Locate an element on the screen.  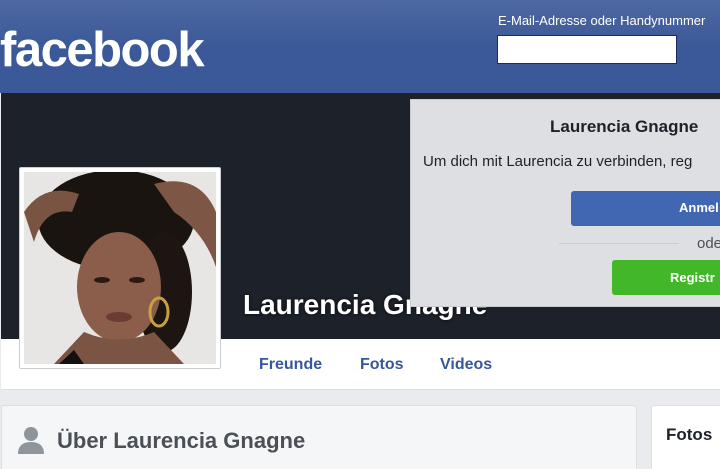
photos-title: Fotos is located at coordinates (689, 435).